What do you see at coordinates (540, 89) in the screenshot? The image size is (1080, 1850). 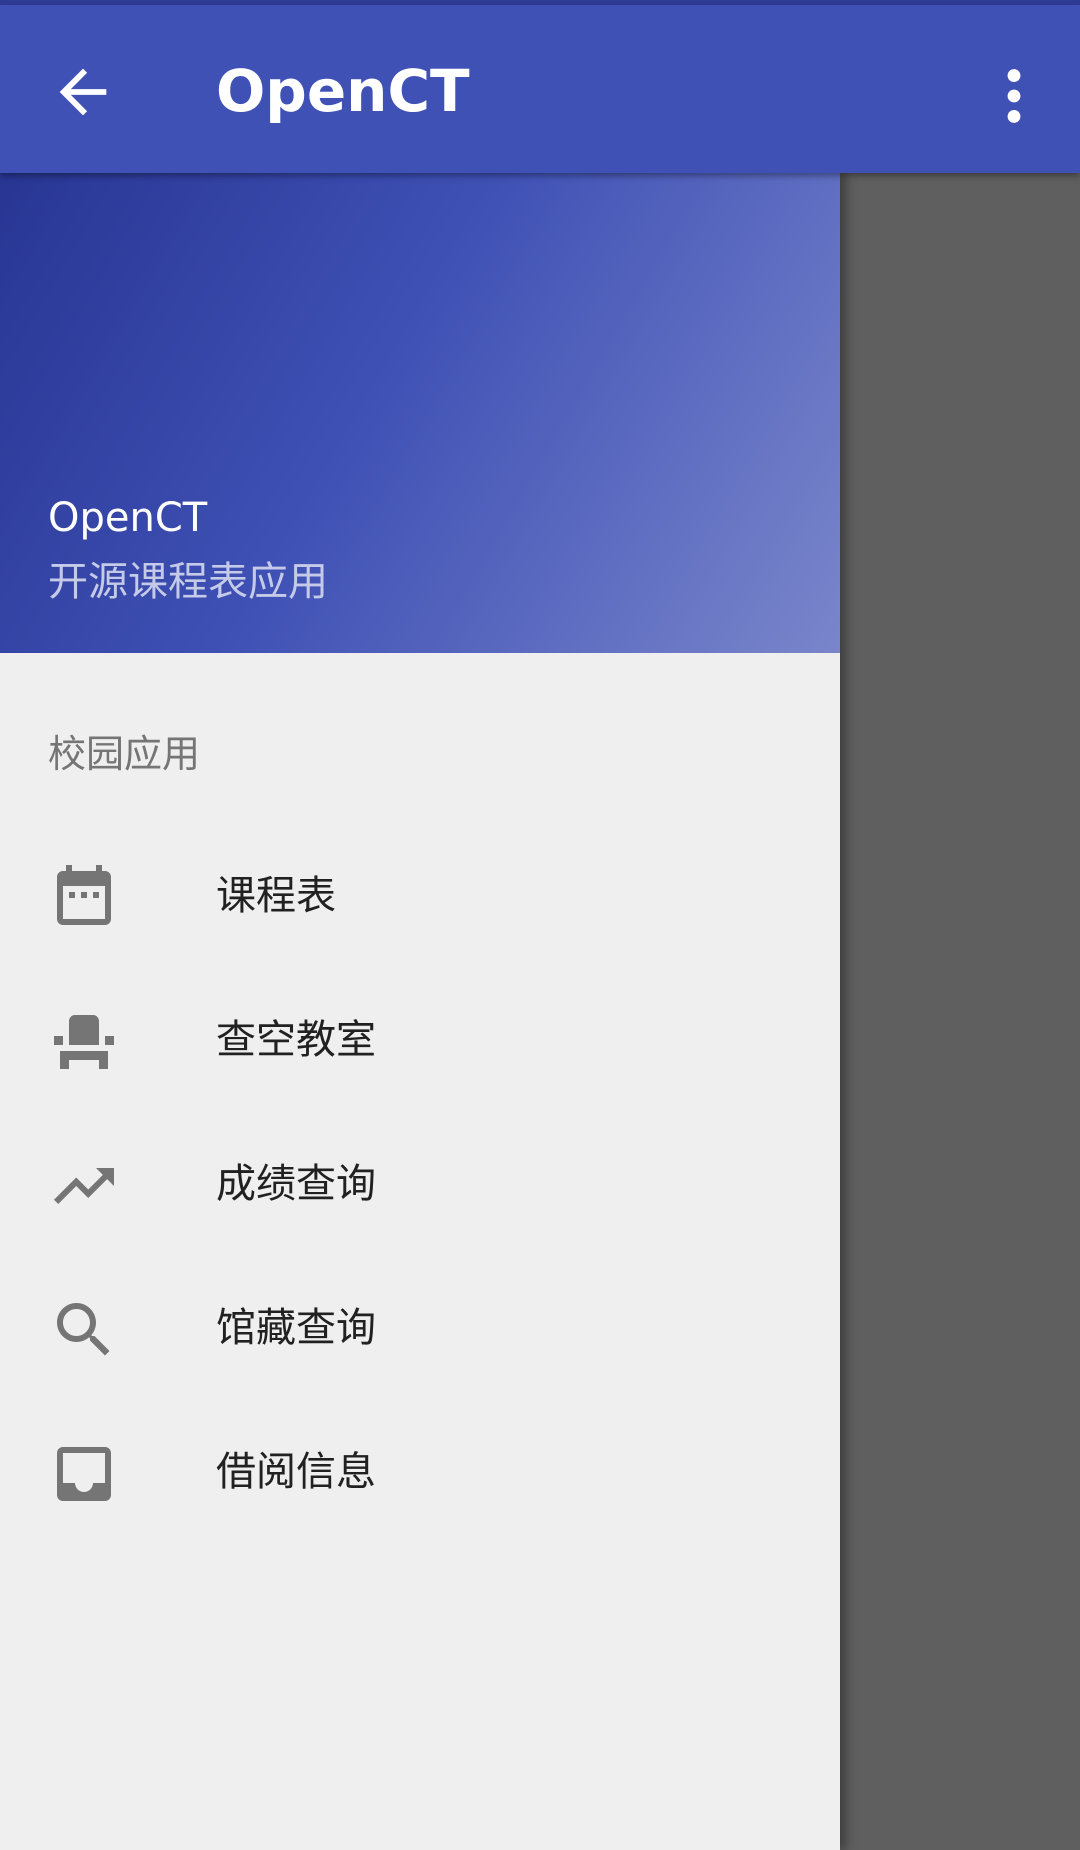 I see `app-bar: OpenCT` at bounding box center [540, 89].